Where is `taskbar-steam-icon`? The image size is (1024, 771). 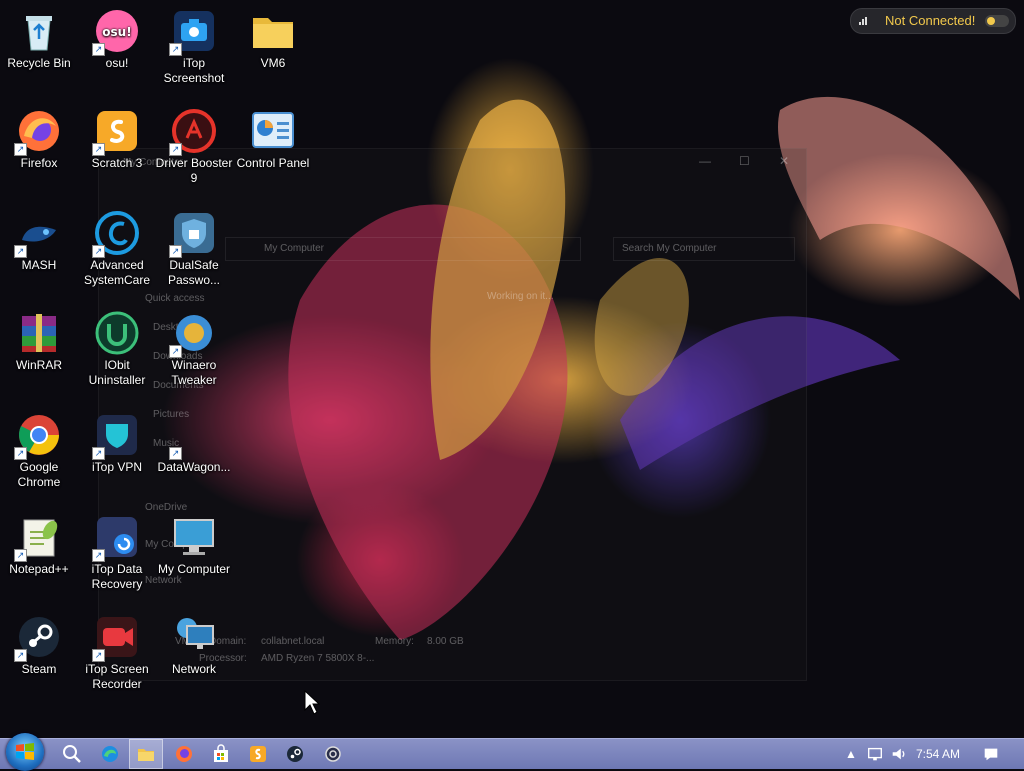 taskbar-steam-icon is located at coordinates (295, 754).